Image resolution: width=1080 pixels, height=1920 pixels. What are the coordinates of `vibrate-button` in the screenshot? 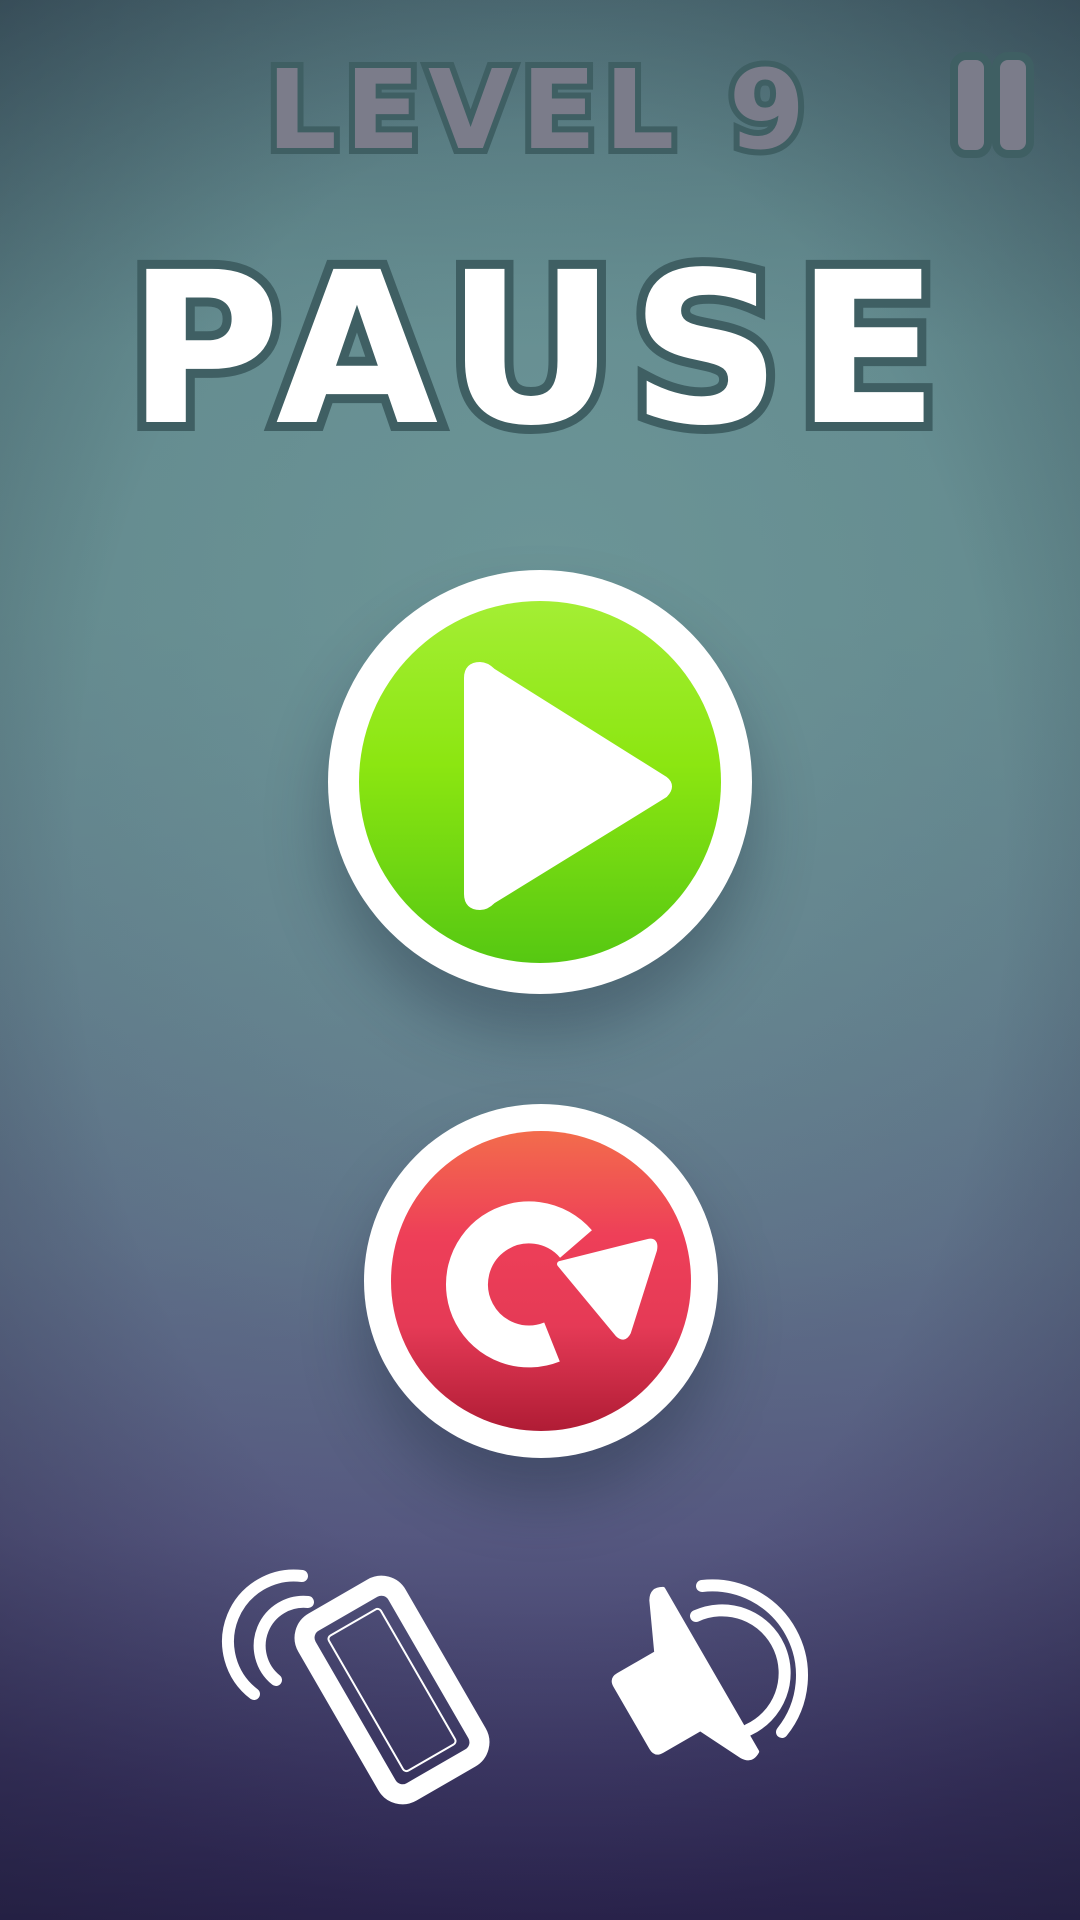 It's located at (360, 1685).